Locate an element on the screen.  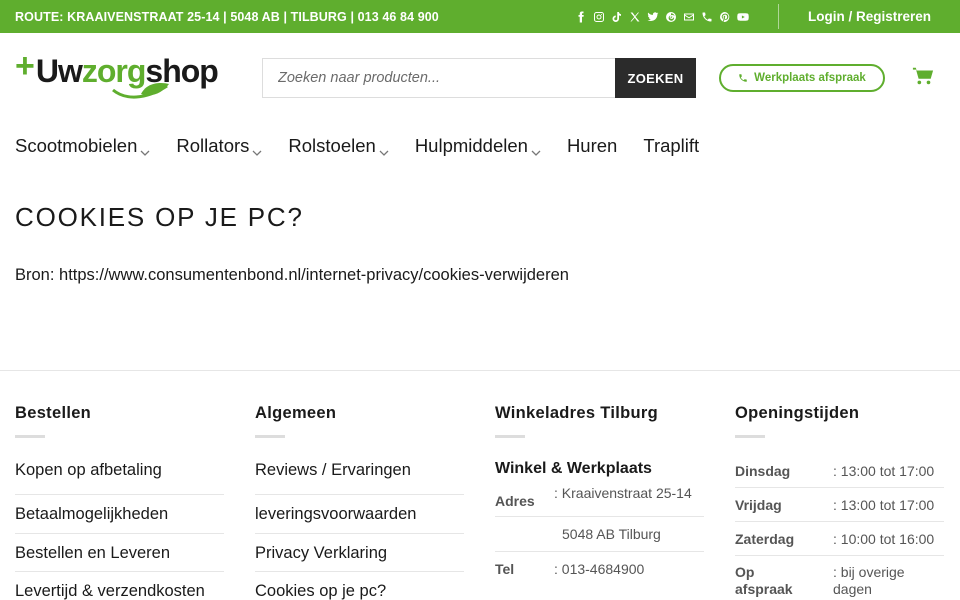
address-line1: : Kraaivenstraat 25-14 is located at coordinates (623, 493).